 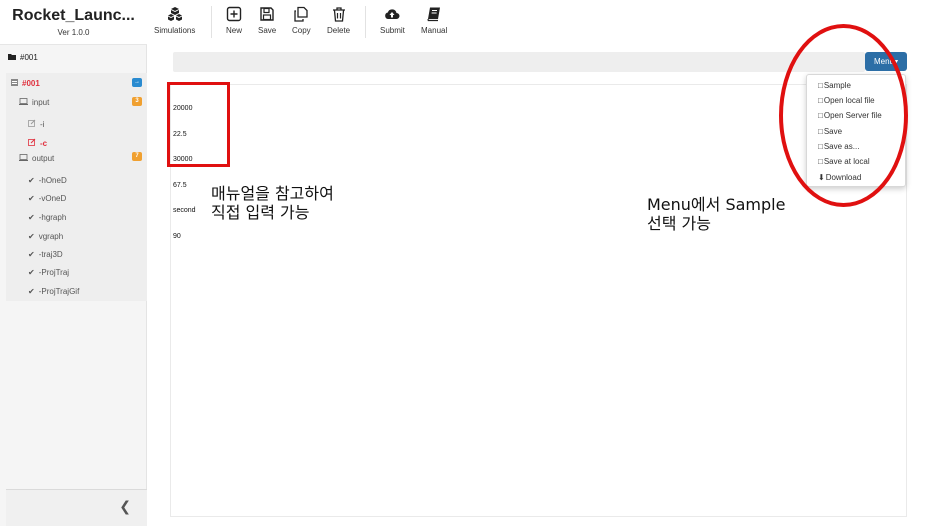 What do you see at coordinates (392, 20) in the screenshot?
I see `submit-button: Submit` at bounding box center [392, 20].